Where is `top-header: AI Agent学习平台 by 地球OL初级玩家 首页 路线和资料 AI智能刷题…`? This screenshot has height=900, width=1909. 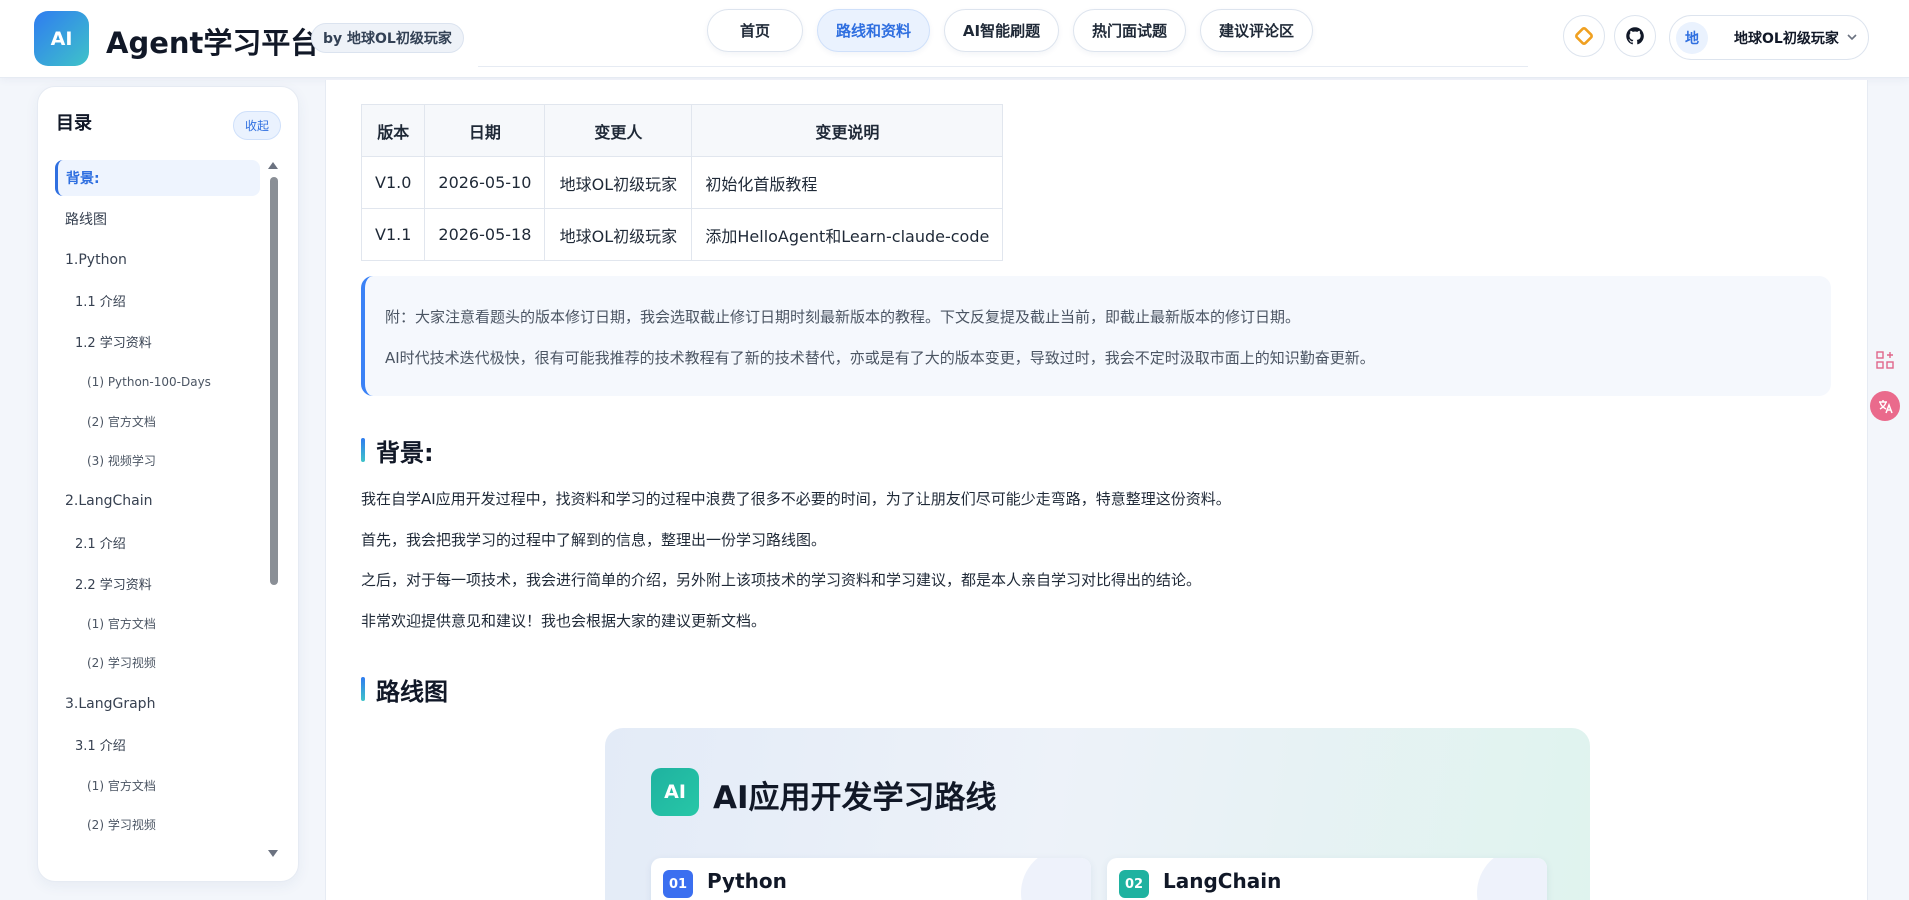
top-header: AI Agent学习平台 by 地球OL初级玩家 首页 路线和资料 AI智能刷题… is located at coordinates (954, 39).